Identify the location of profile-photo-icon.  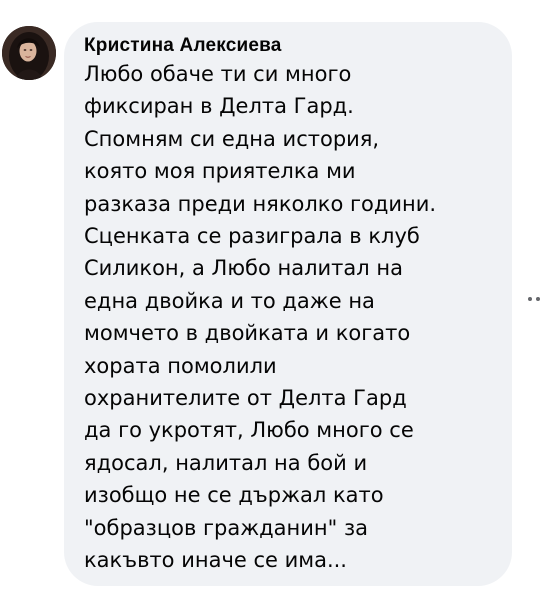
(29, 53).